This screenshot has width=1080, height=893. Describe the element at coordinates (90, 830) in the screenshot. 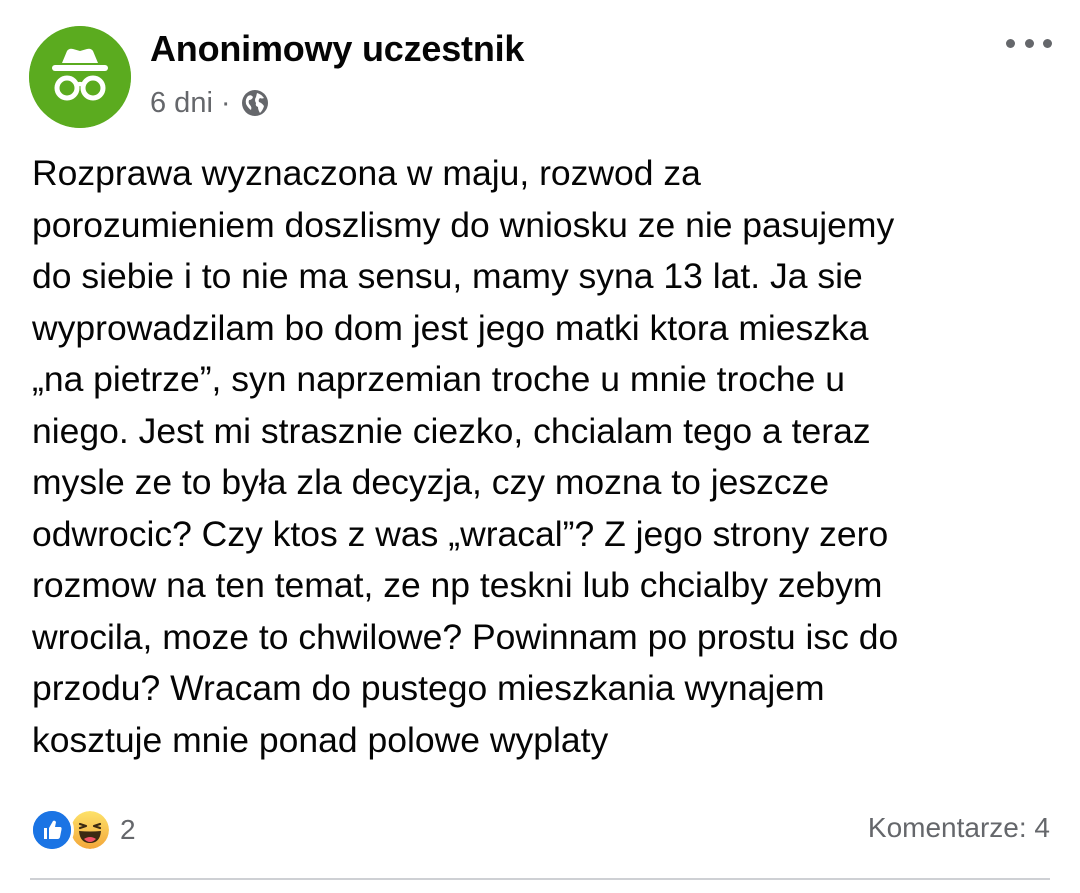

I see `haha-icon` at that location.